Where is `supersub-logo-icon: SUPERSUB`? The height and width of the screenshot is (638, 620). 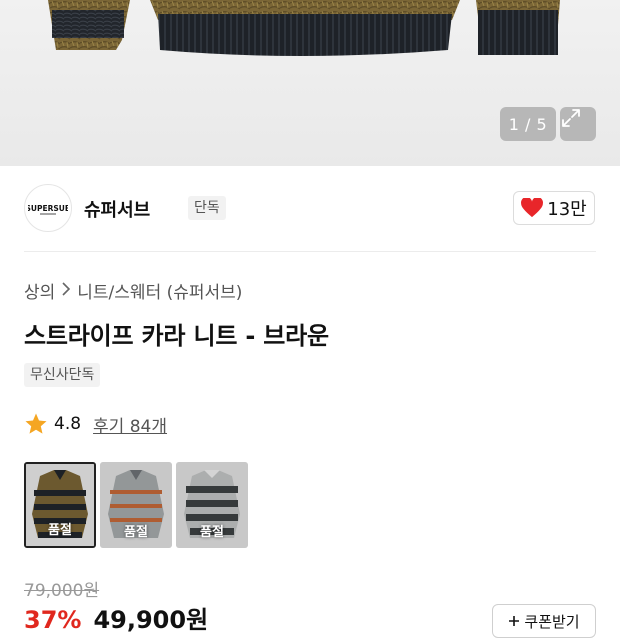 supersub-logo-icon: SUPERSUB is located at coordinates (48, 209).